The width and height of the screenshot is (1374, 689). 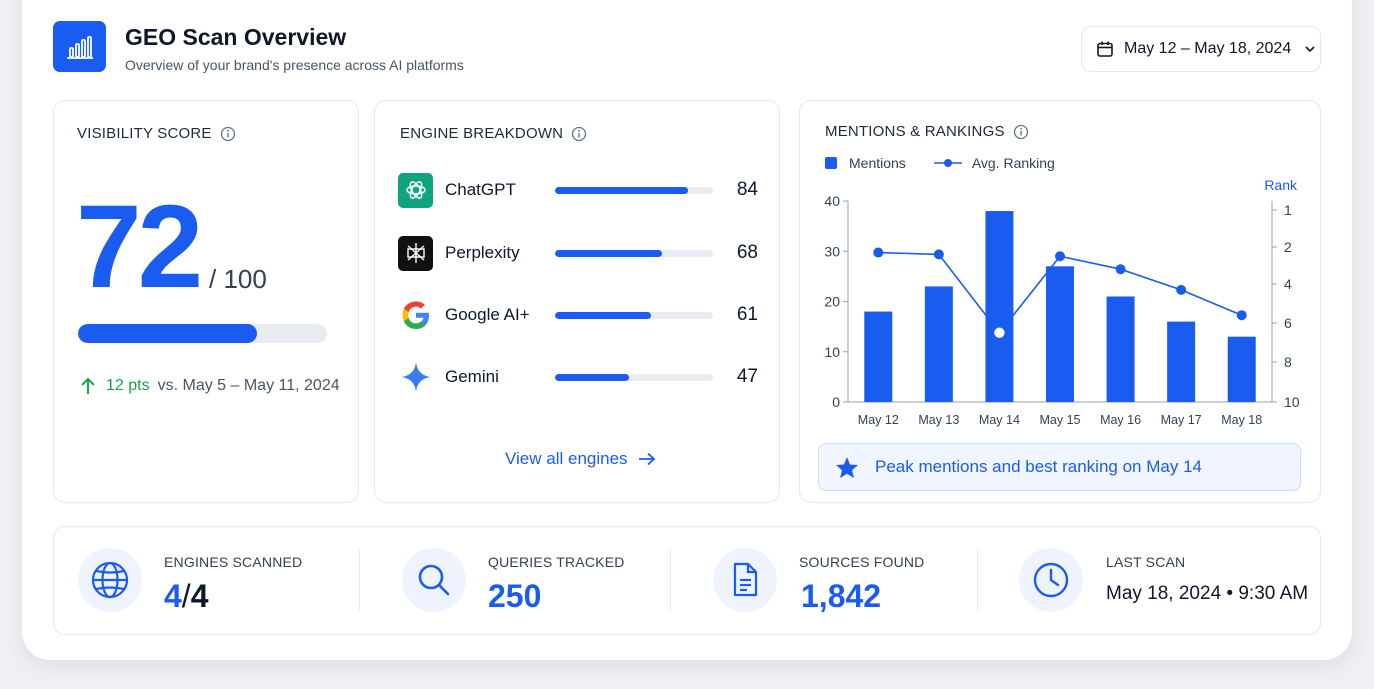 I want to click on y2-tick-label: 2, so click(x=1288, y=247).